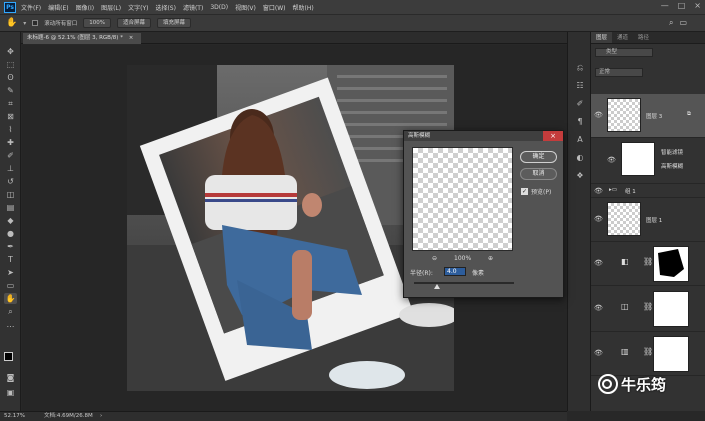  I want to click on menu-layer: 图层(L), so click(111, 7).